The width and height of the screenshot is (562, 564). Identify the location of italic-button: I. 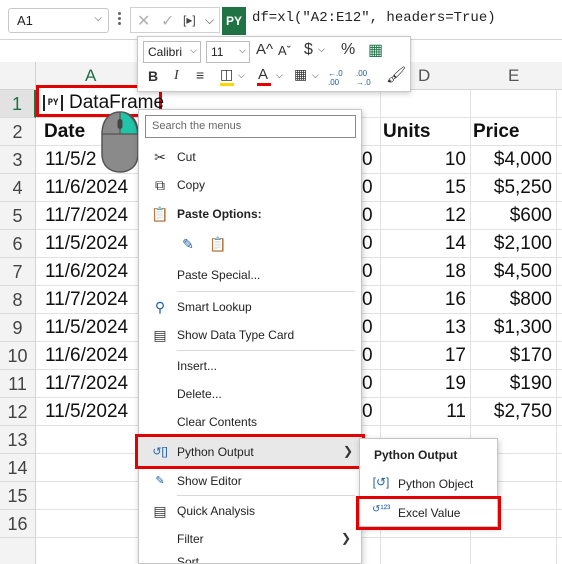
(176, 76).